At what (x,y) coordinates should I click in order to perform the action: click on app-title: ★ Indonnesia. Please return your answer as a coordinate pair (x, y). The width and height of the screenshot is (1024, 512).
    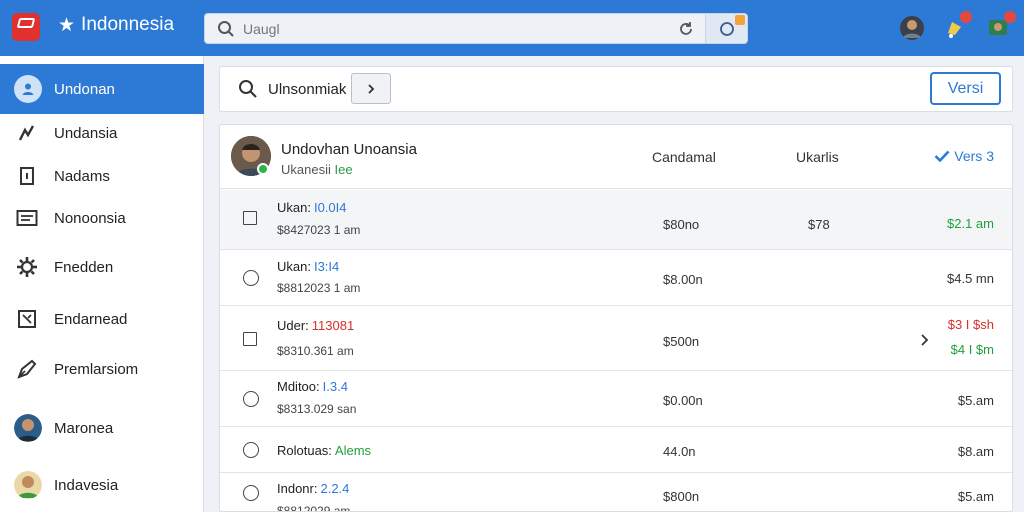
    Looking at the image, I should click on (116, 25).